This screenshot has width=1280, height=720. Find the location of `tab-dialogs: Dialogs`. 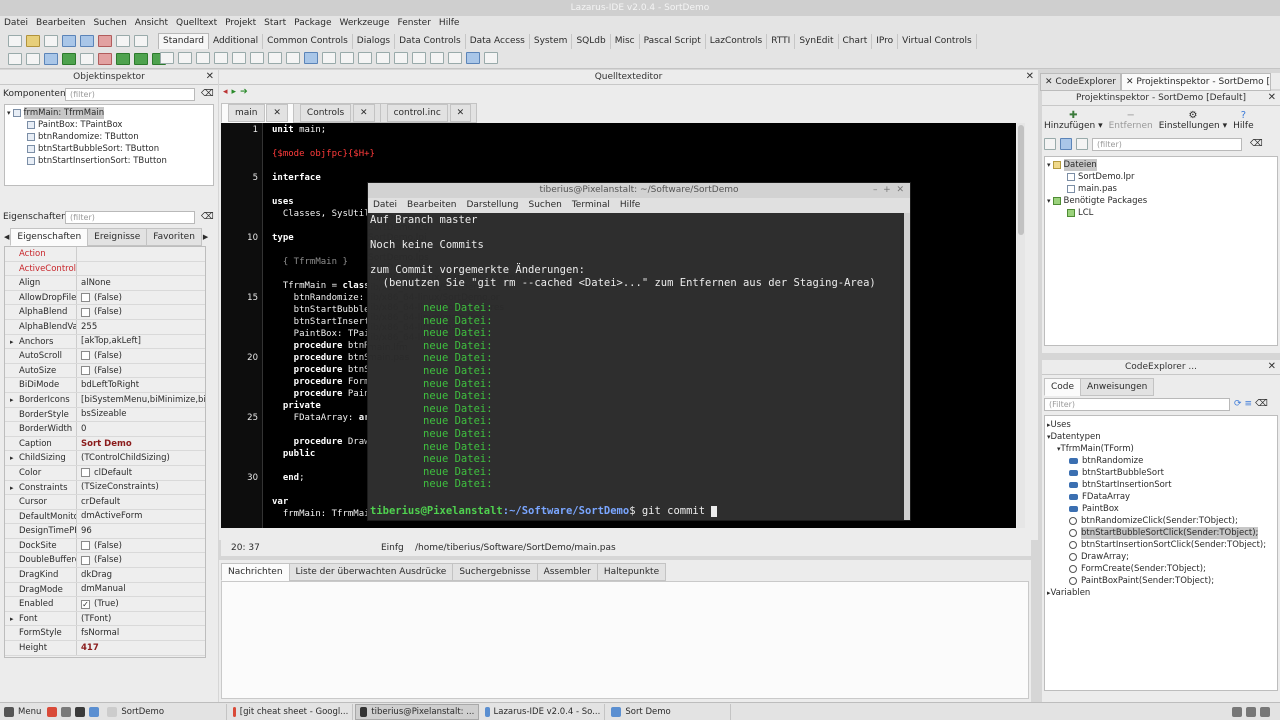

tab-dialogs: Dialogs is located at coordinates (374, 41).